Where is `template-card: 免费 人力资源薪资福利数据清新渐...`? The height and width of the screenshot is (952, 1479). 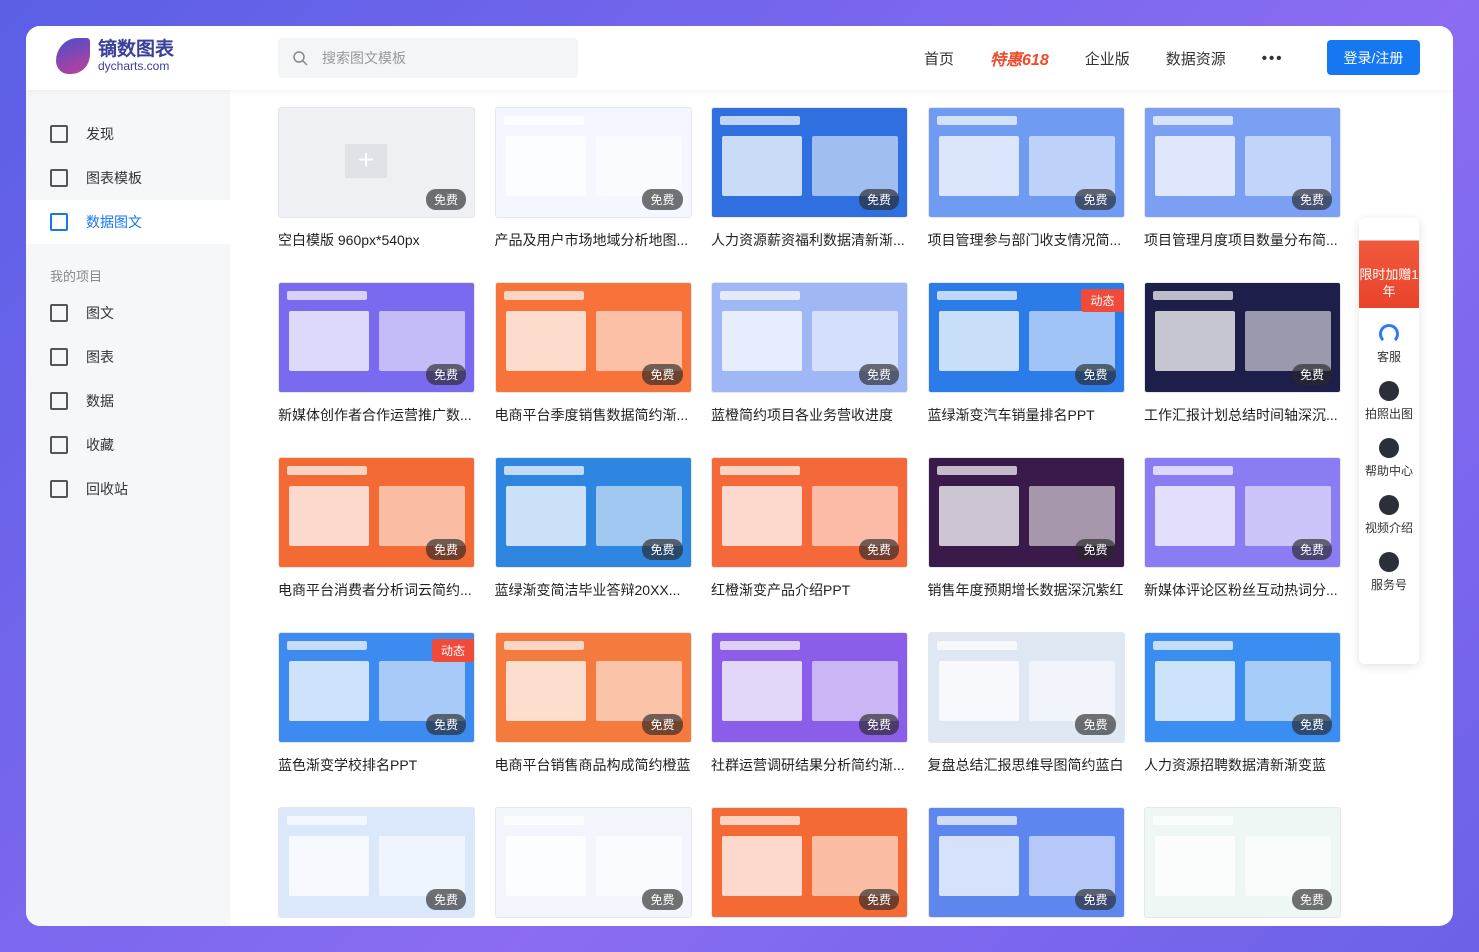
template-card: 免费 人力资源薪资福利数据清新渐... is located at coordinates (809, 178).